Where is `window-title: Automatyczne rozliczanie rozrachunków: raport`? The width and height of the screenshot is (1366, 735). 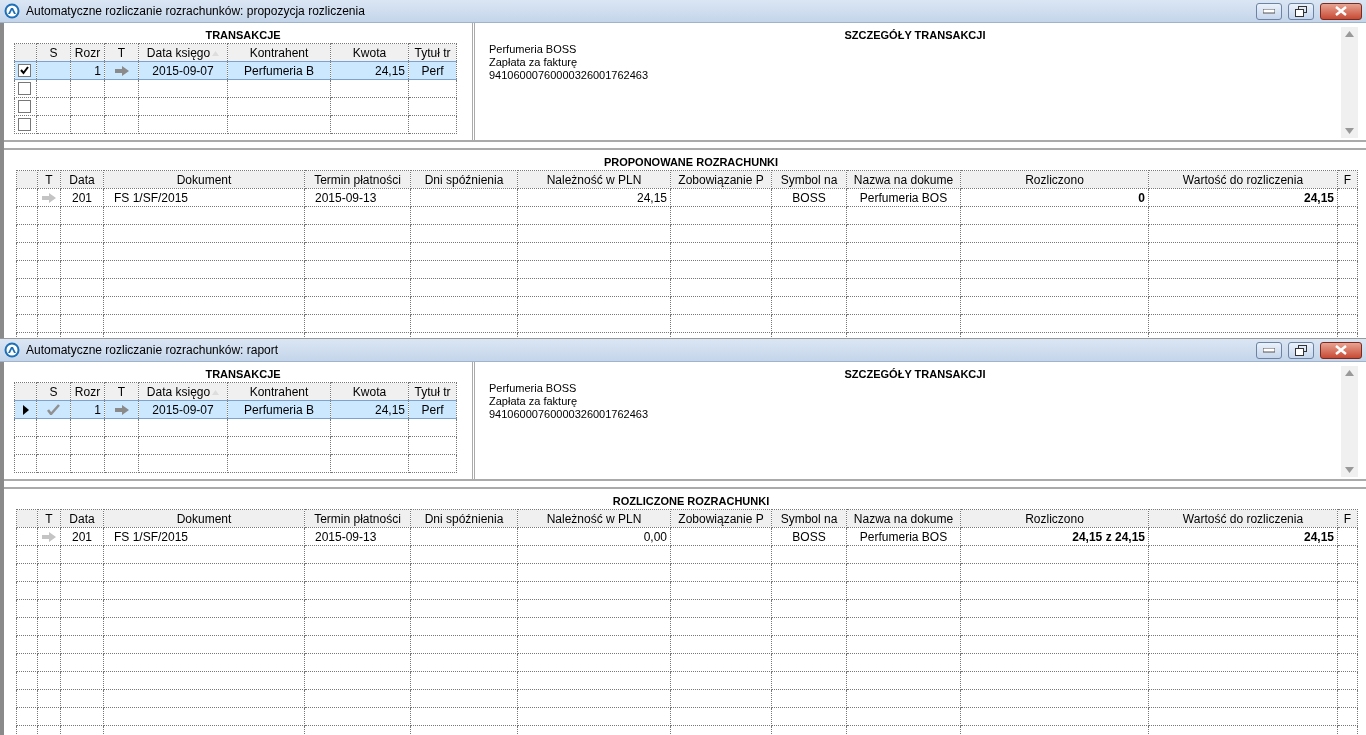
window-title: Automatyczne rozliczanie rozrachunków: raport is located at coordinates (153, 350).